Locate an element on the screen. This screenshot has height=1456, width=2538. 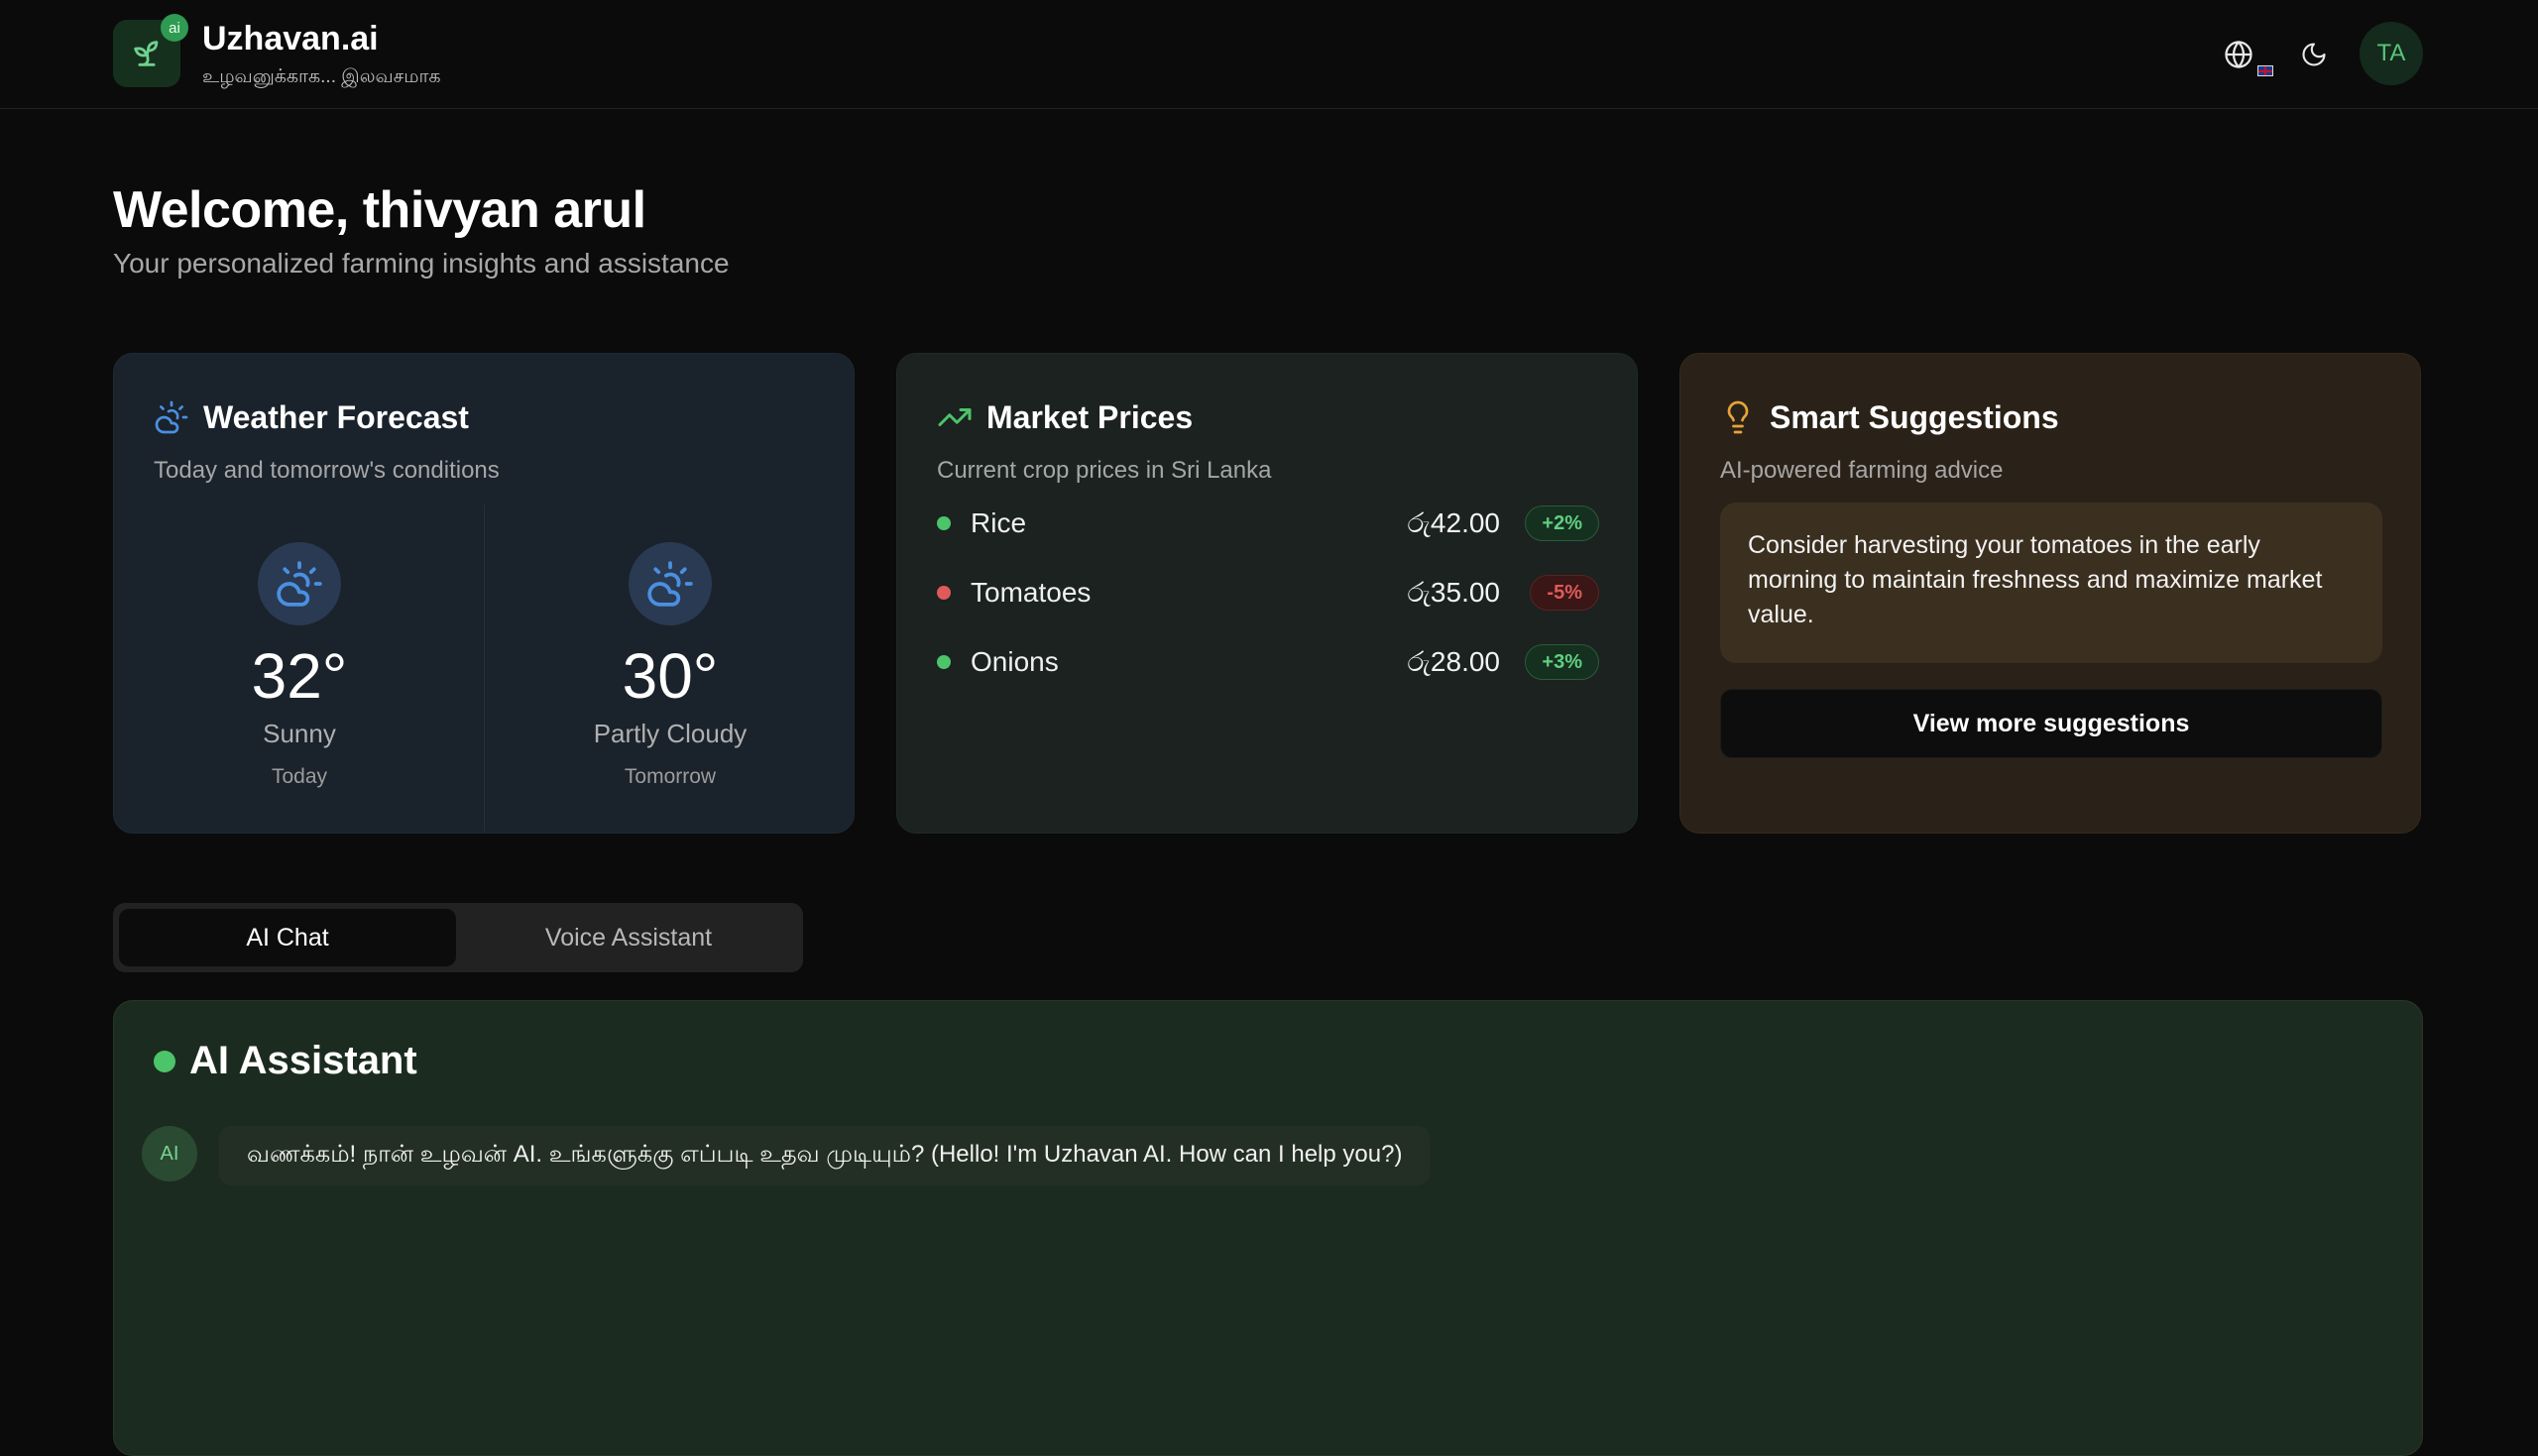
crop-name: Onions is located at coordinates (1015, 661).